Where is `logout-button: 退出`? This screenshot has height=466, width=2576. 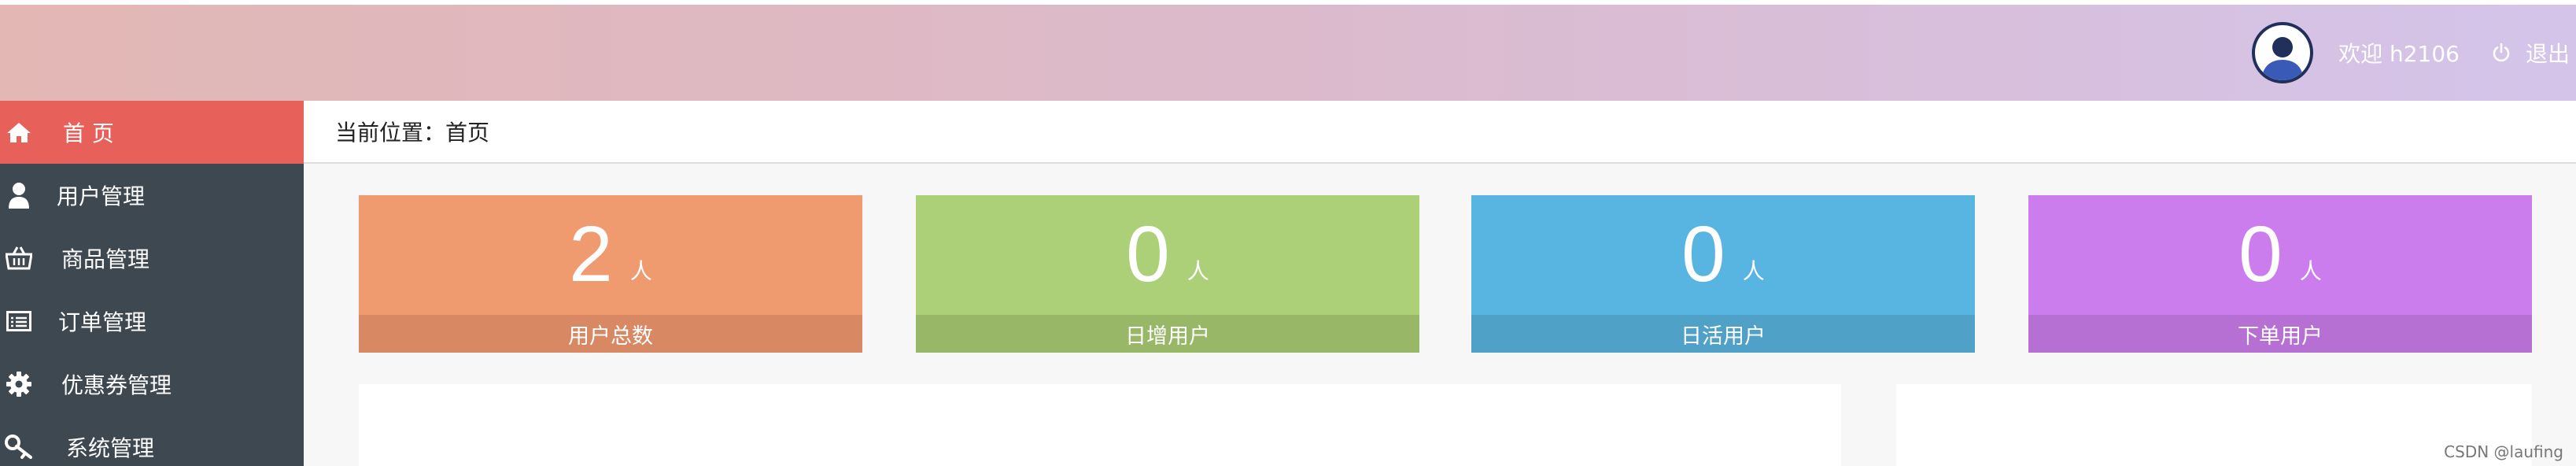 logout-button: 退出 is located at coordinates (2530, 52).